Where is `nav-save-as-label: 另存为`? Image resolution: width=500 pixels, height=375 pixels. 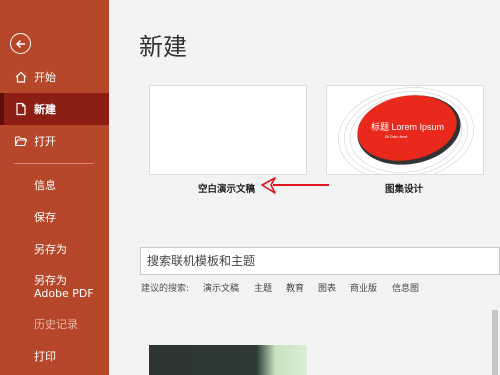 nav-save-as-label: 另存为 is located at coordinates (50, 249).